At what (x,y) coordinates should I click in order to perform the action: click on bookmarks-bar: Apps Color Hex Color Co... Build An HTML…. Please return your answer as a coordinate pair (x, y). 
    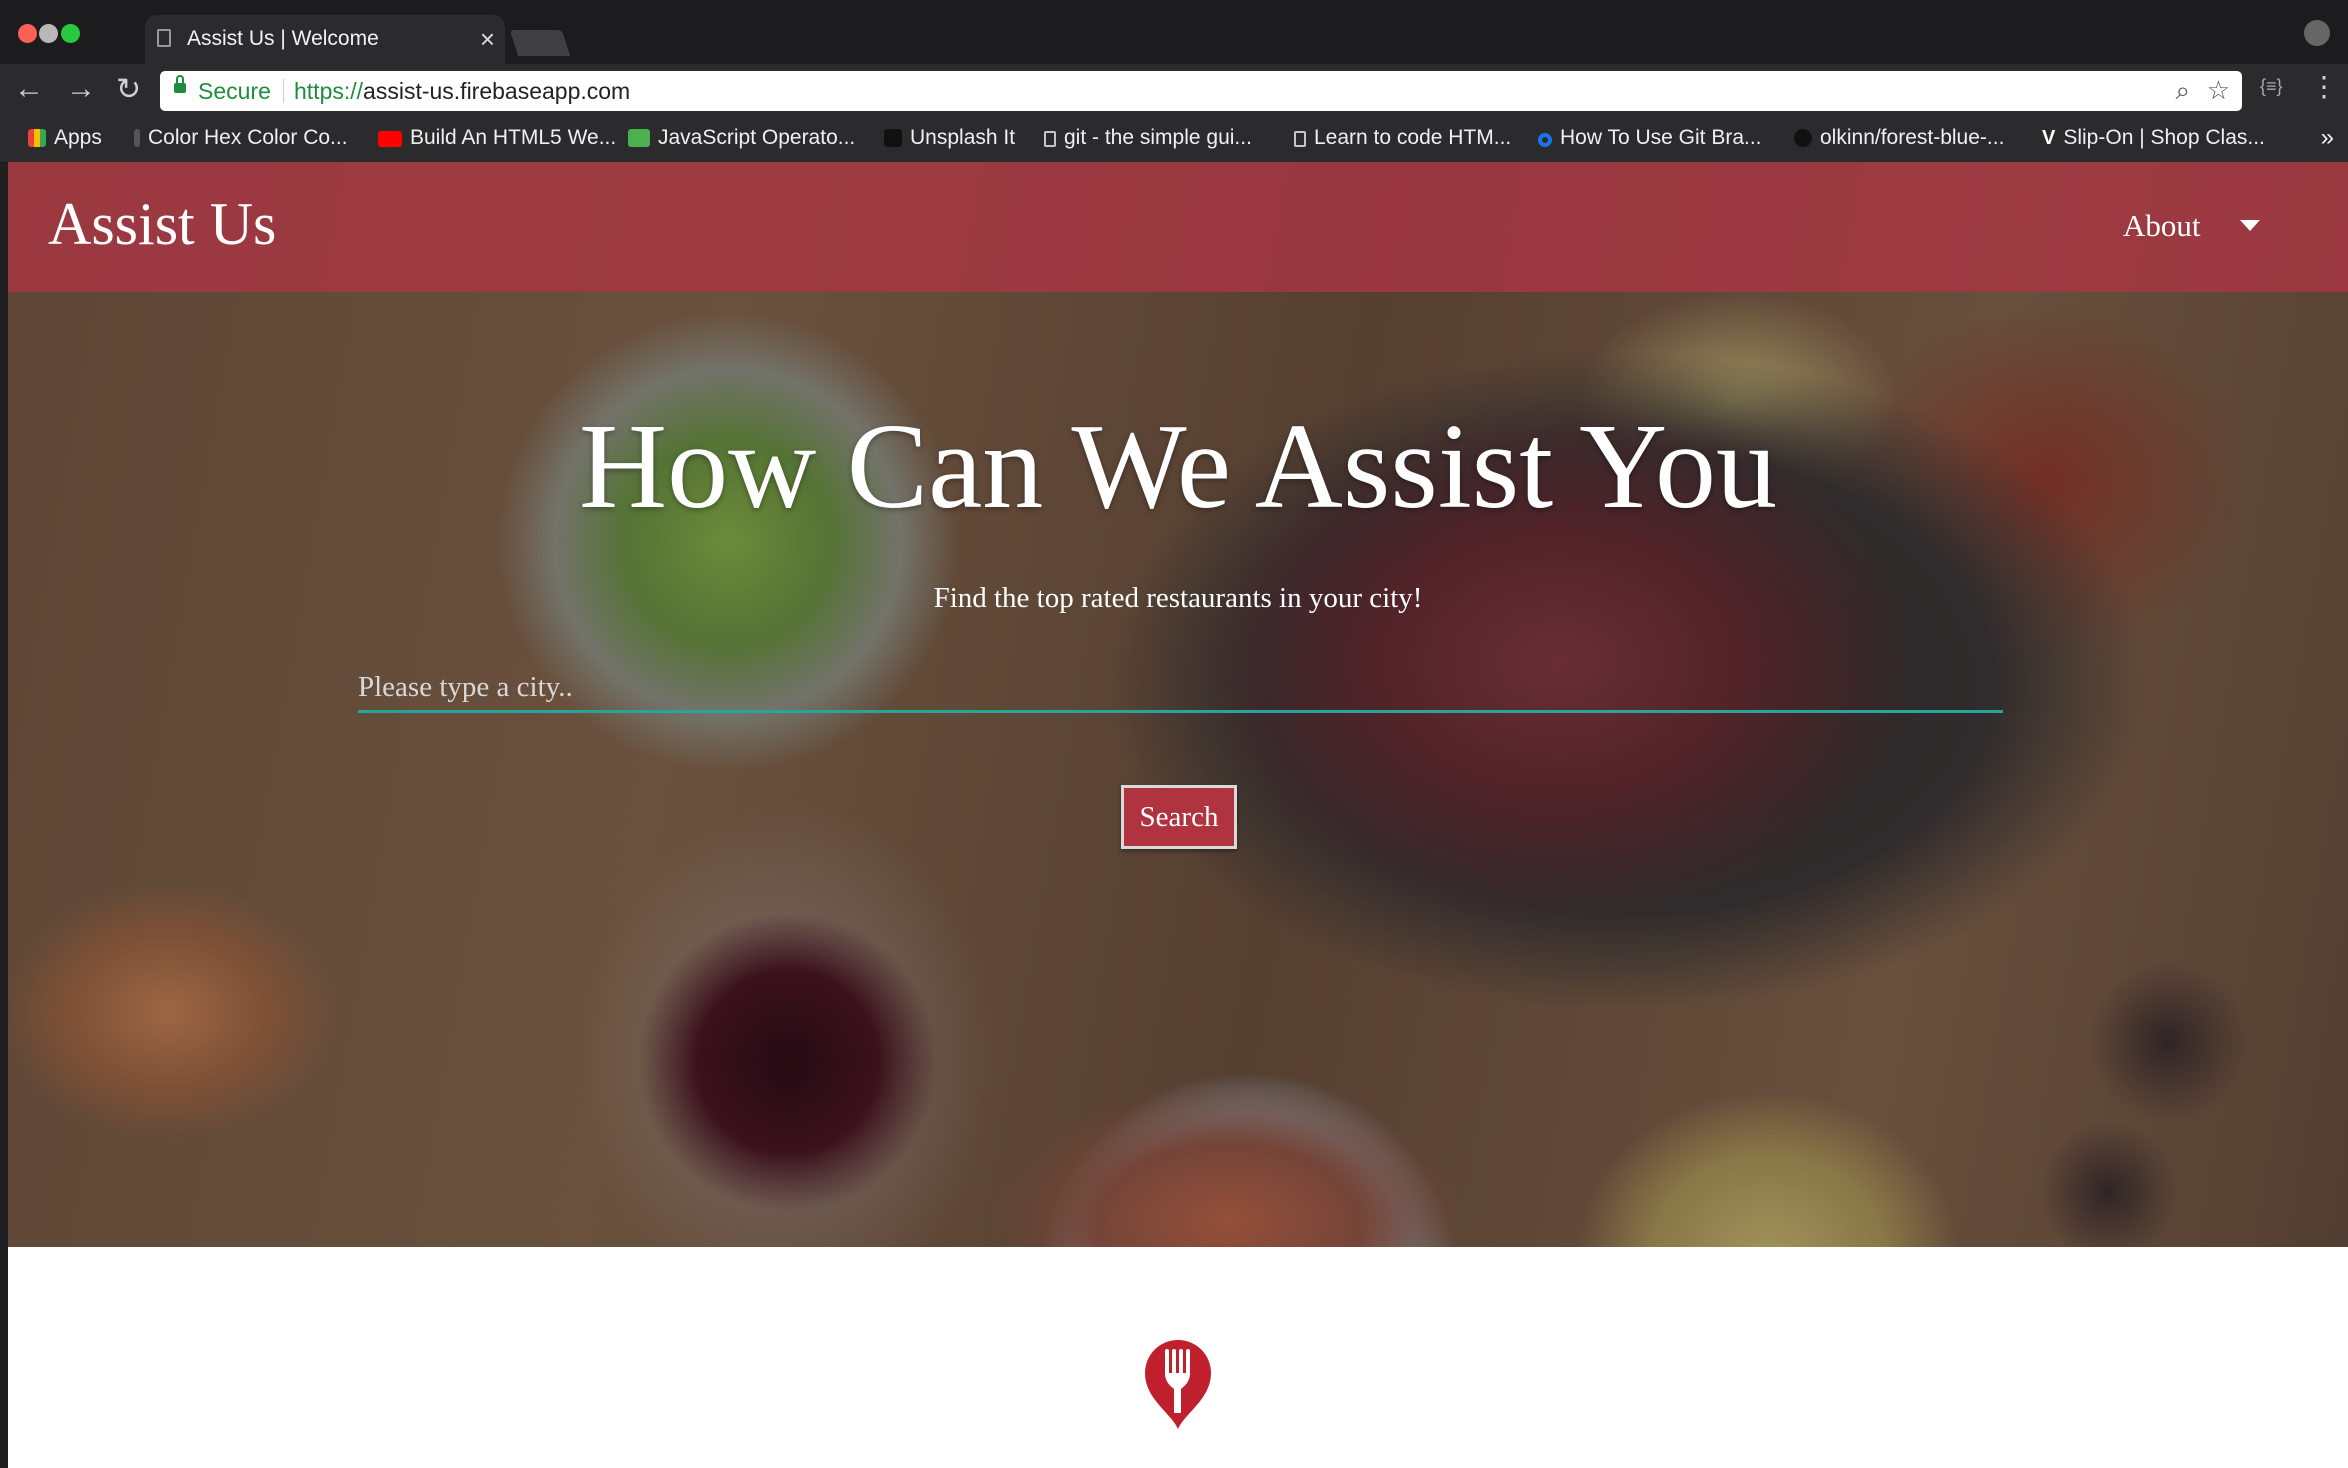
    Looking at the image, I should click on (1174, 141).